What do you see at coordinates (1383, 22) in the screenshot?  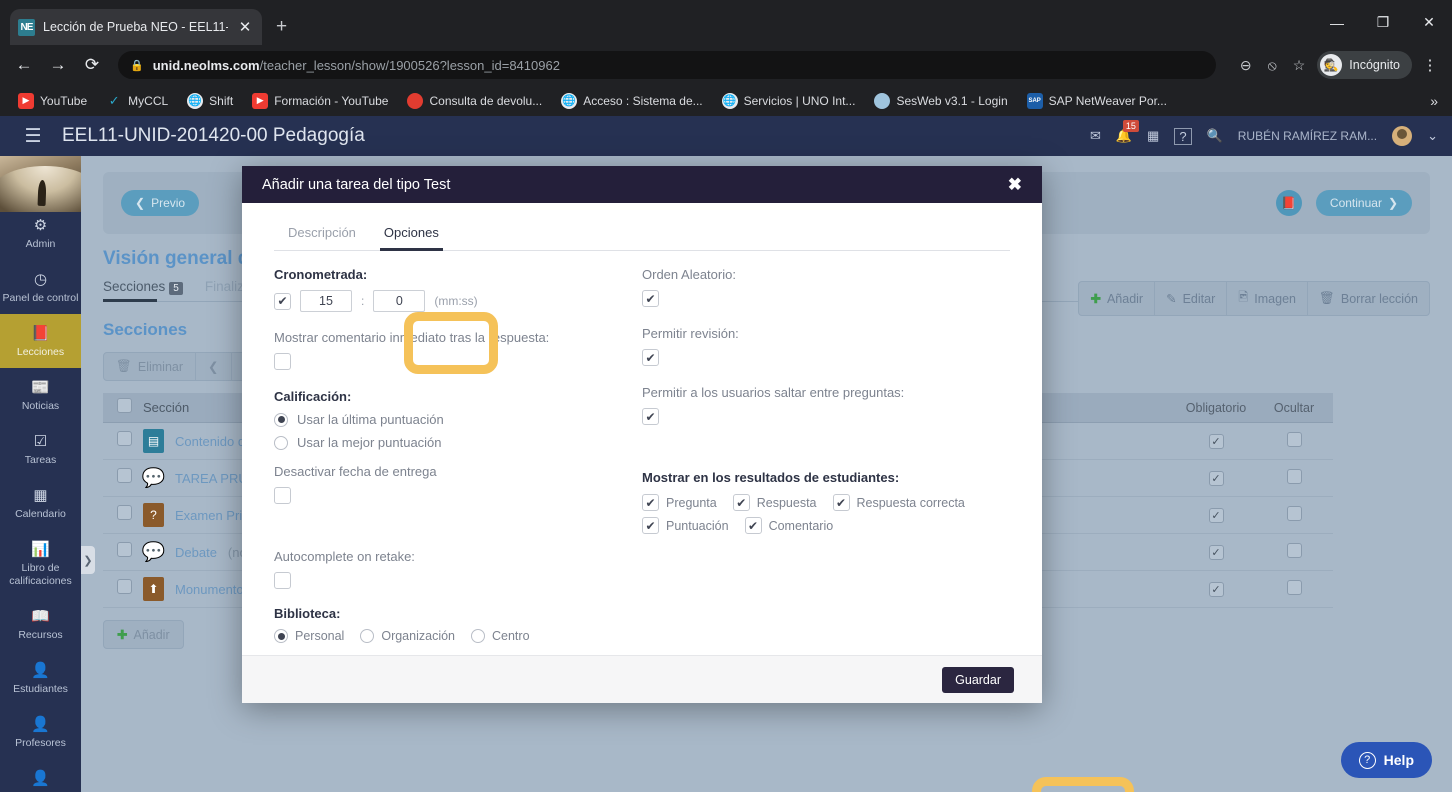 I see `maximize-icon: ❐` at bounding box center [1383, 22].